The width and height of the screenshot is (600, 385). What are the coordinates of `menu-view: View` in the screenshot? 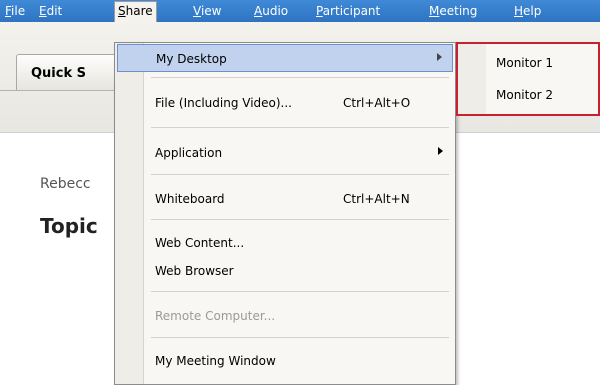 It's located at (207, 11).